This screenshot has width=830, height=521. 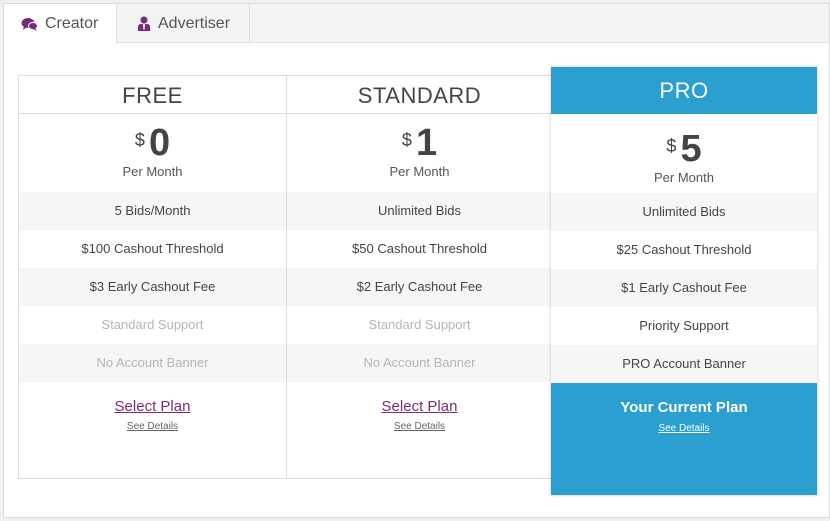 I want to click on plan-price: $0 Per Month, so click(x=152, y=153).